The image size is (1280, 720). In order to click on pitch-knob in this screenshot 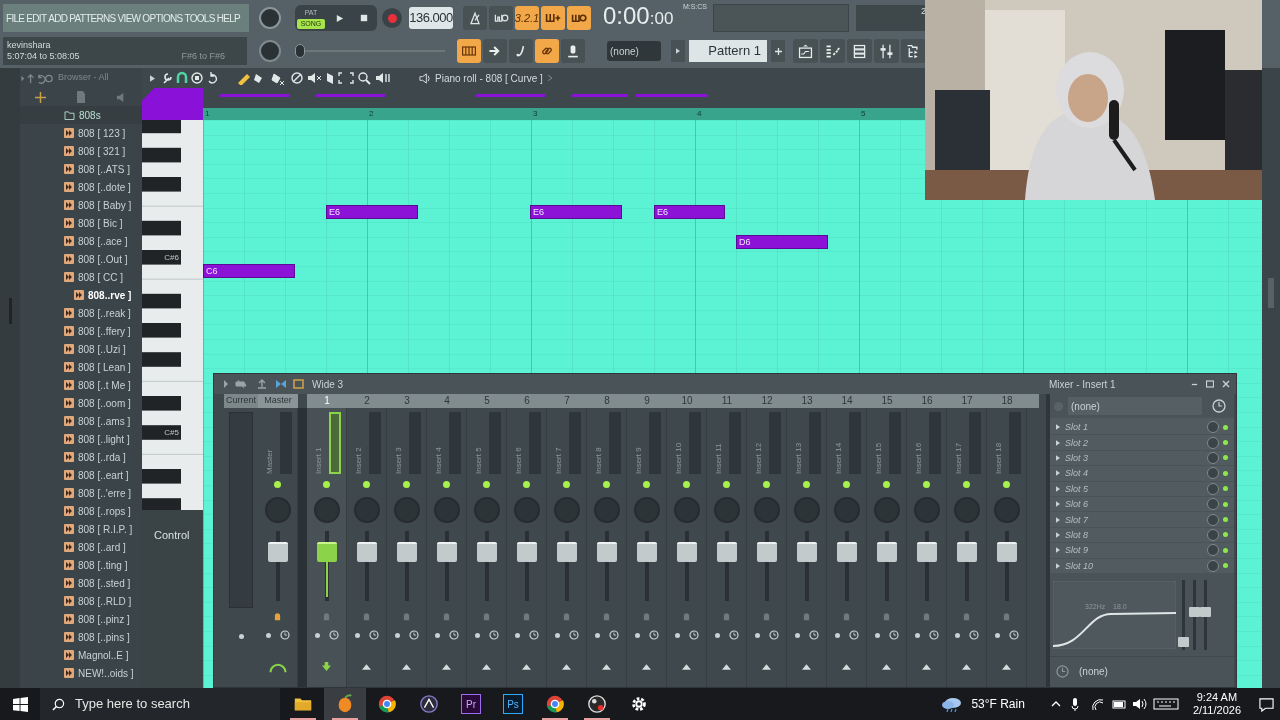, I will do `click(270, 51)`.